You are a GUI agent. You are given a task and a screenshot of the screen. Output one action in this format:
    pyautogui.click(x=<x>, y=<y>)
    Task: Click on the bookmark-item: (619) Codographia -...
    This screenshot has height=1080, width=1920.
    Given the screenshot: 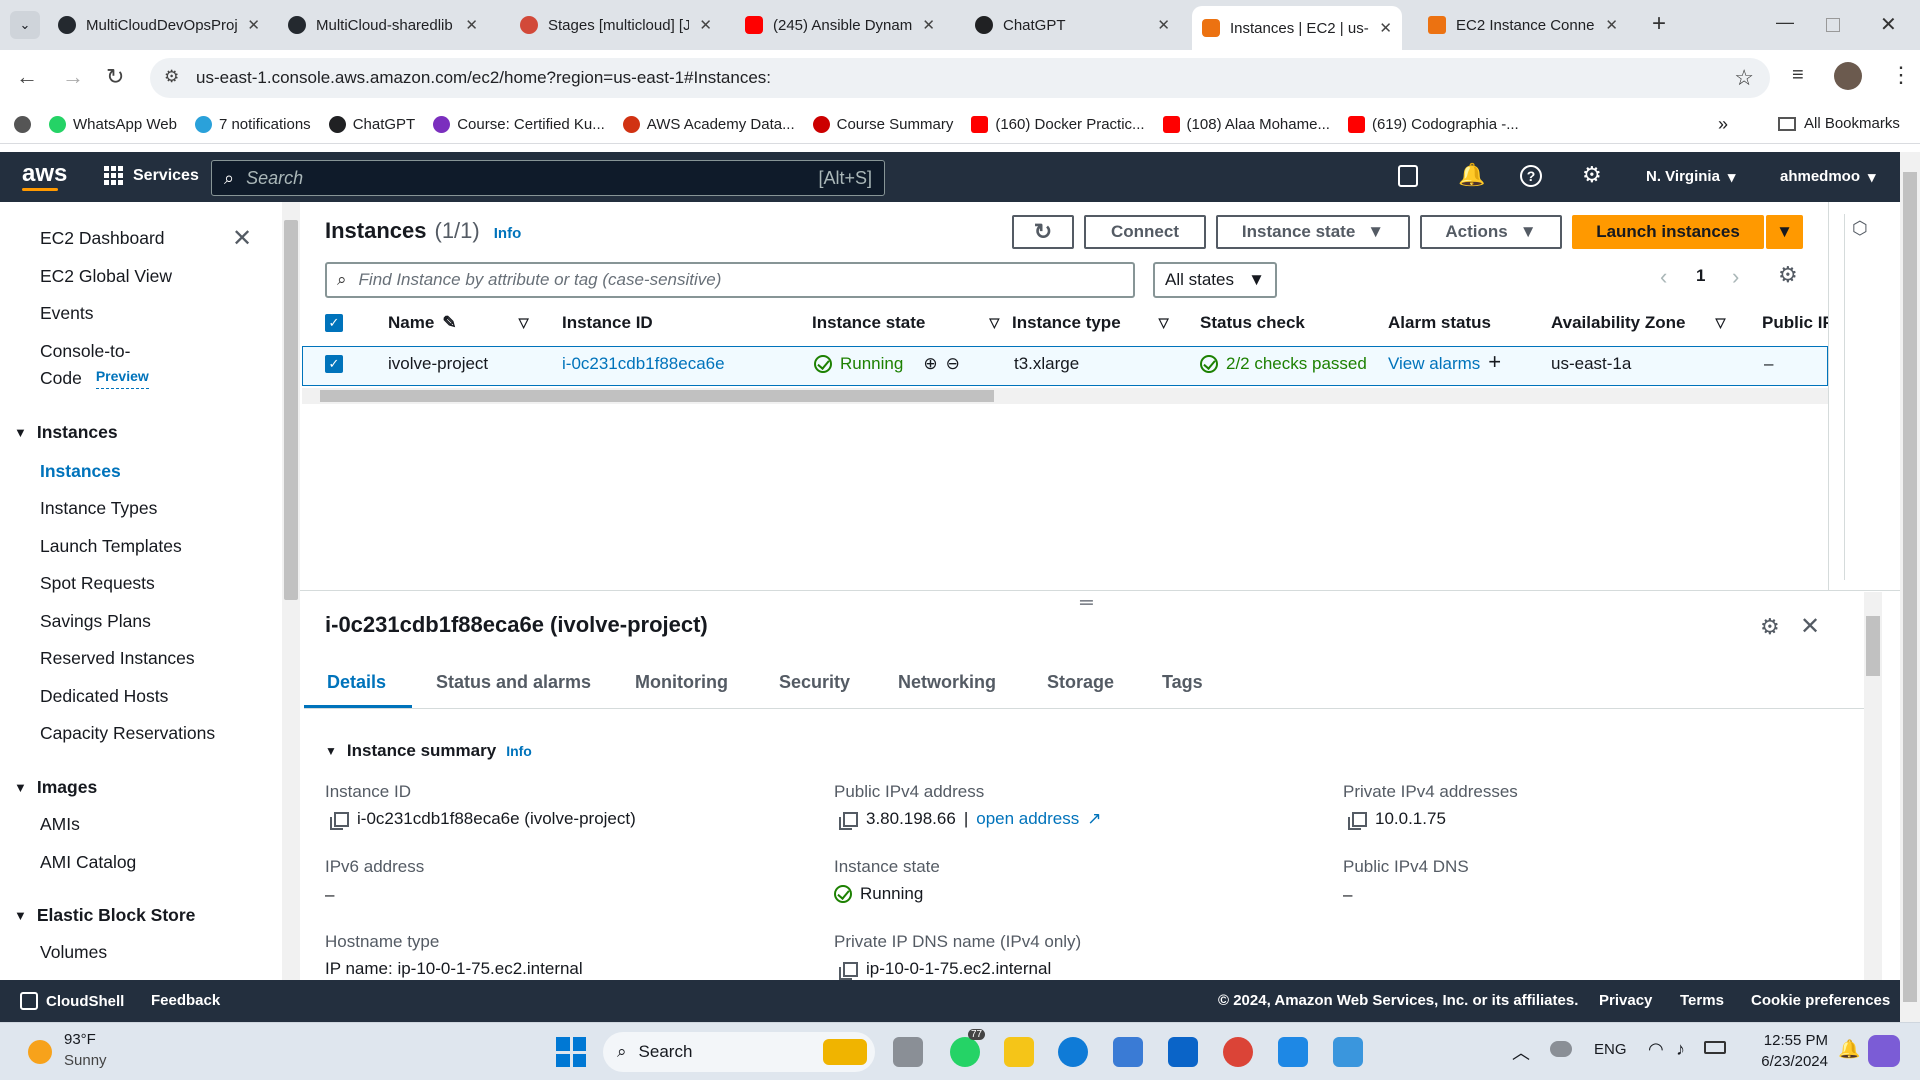 What is the action you would take?
    pyautogui.click(x=1433, y=124)
    